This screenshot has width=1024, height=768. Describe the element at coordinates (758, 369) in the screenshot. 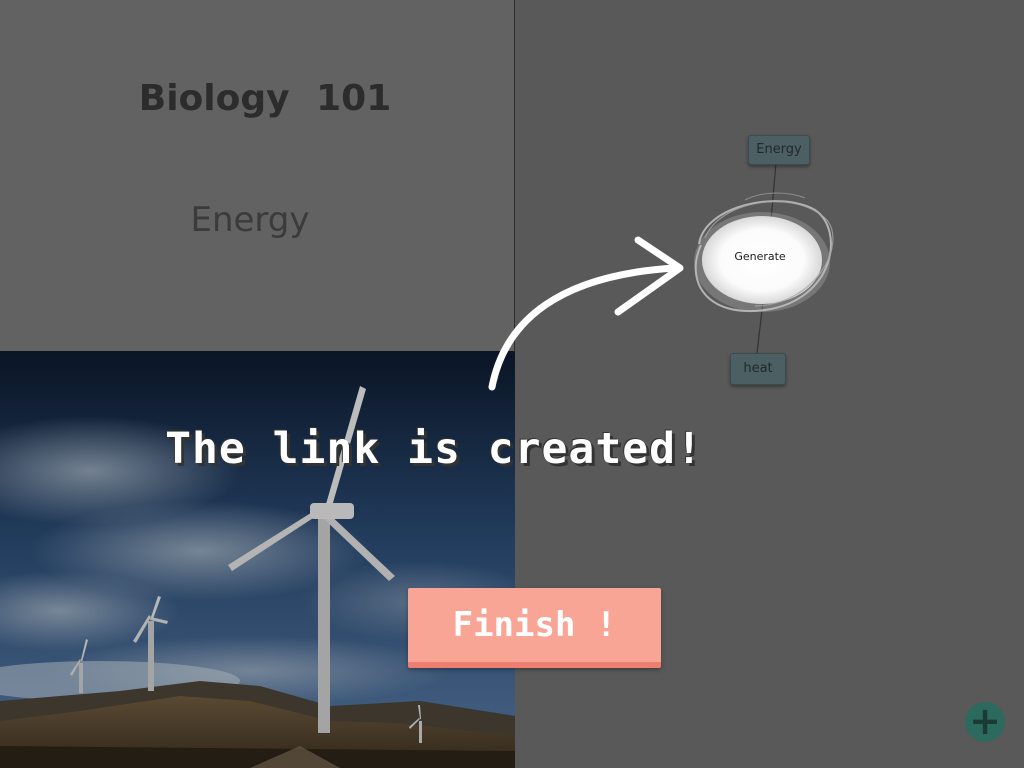

I see `concept-node-heat: heat` at that location.